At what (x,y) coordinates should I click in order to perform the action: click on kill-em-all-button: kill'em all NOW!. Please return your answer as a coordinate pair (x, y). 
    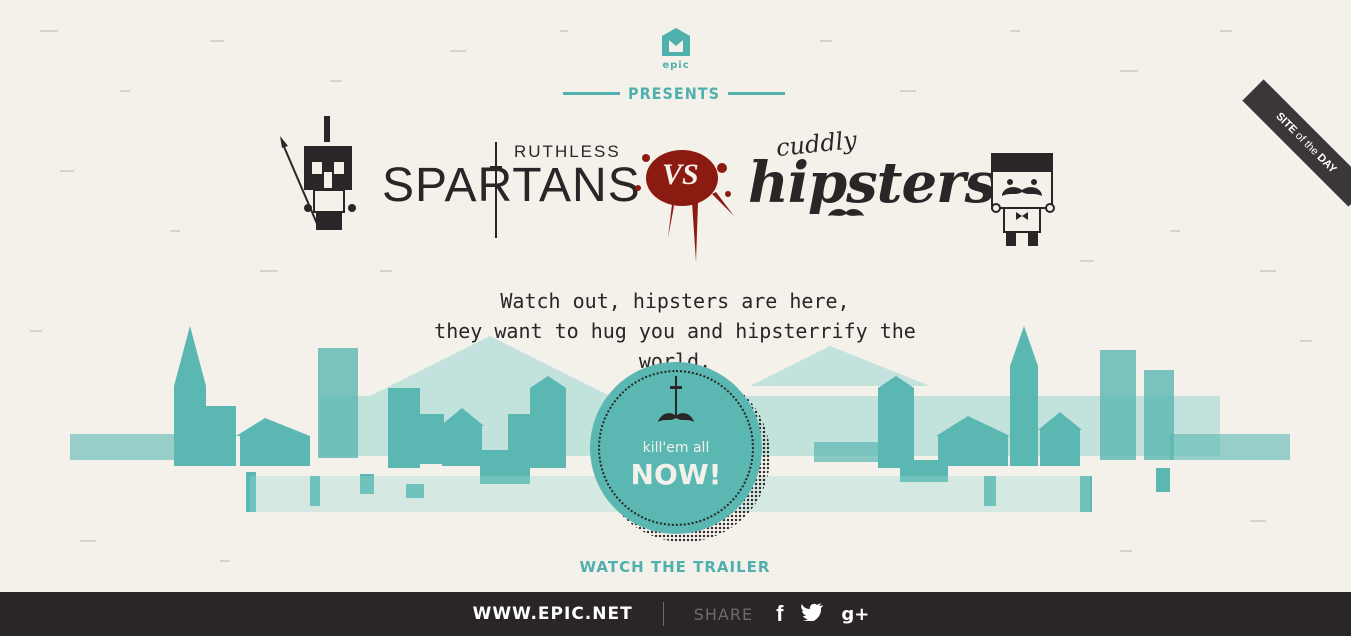
    Looking at the image, I should click on (676, 448).